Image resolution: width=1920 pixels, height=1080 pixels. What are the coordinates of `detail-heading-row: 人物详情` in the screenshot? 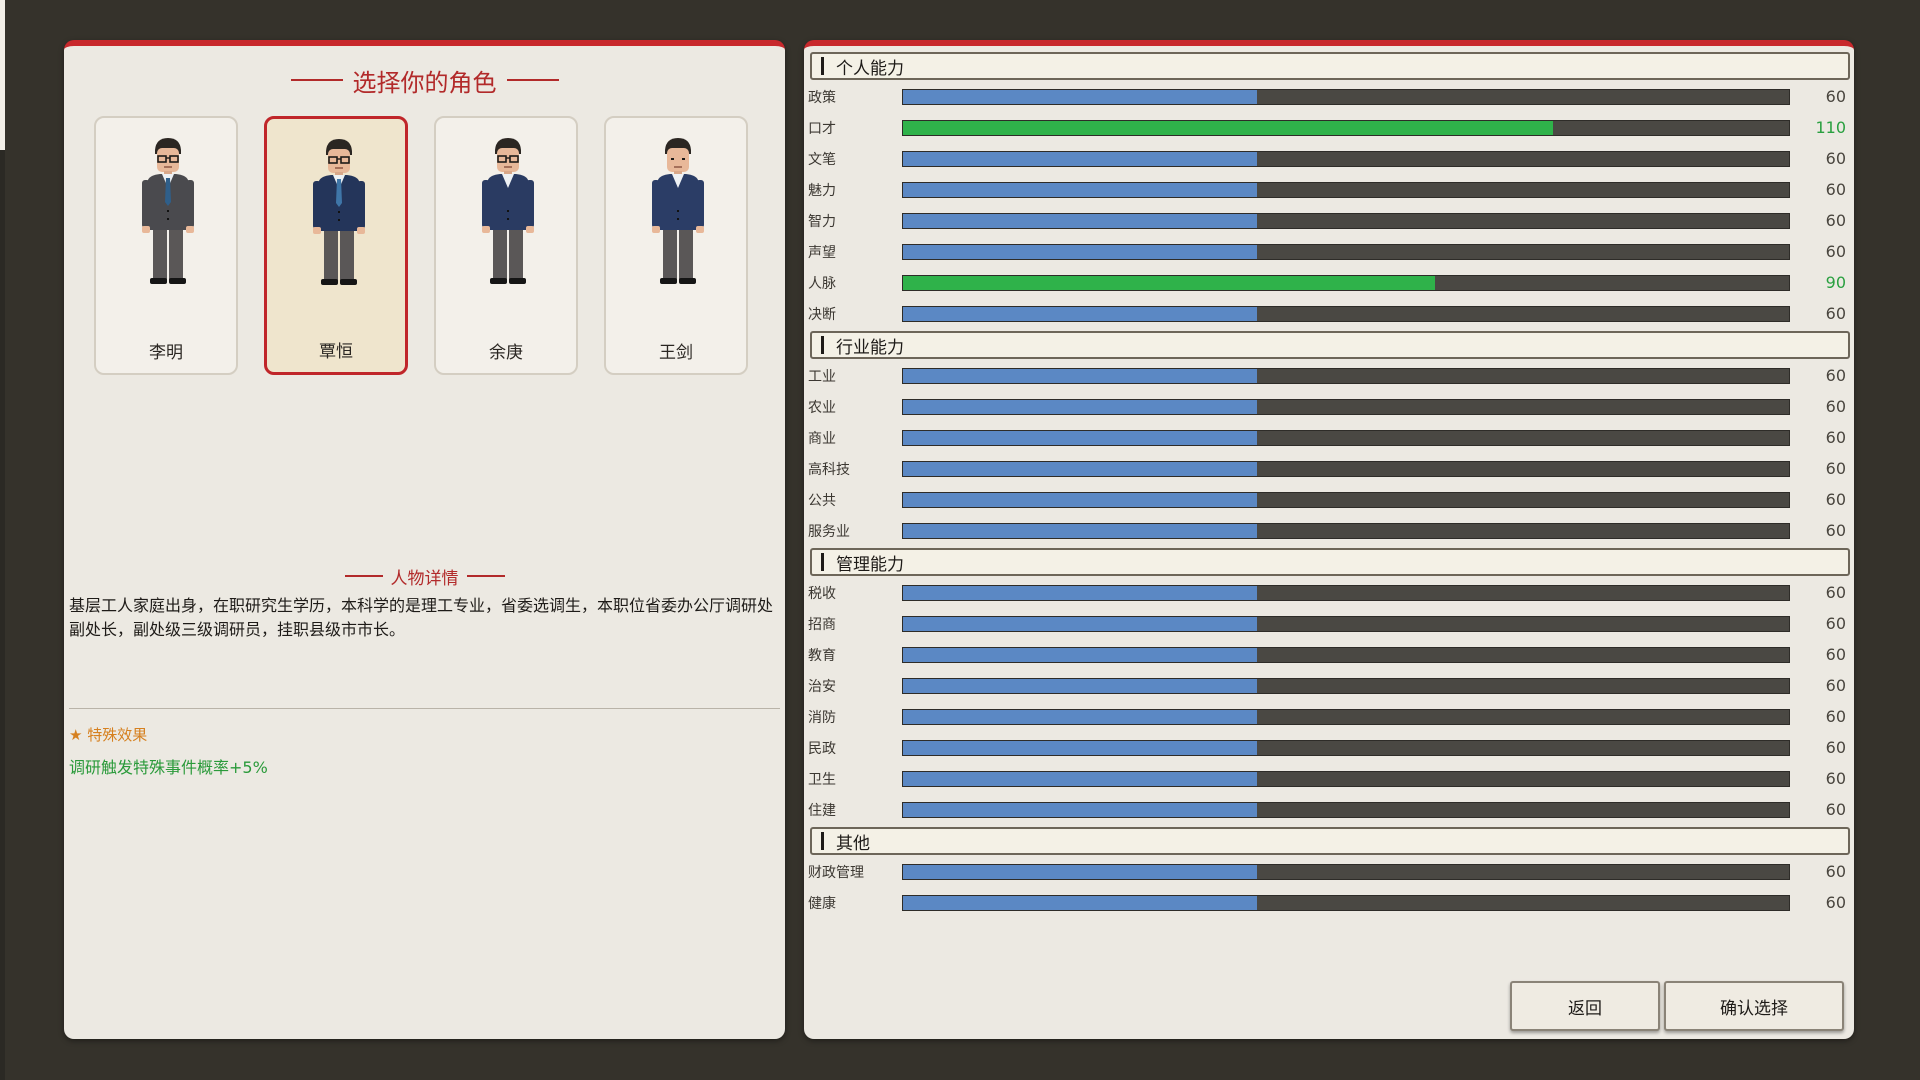 It's located at (424, 576).